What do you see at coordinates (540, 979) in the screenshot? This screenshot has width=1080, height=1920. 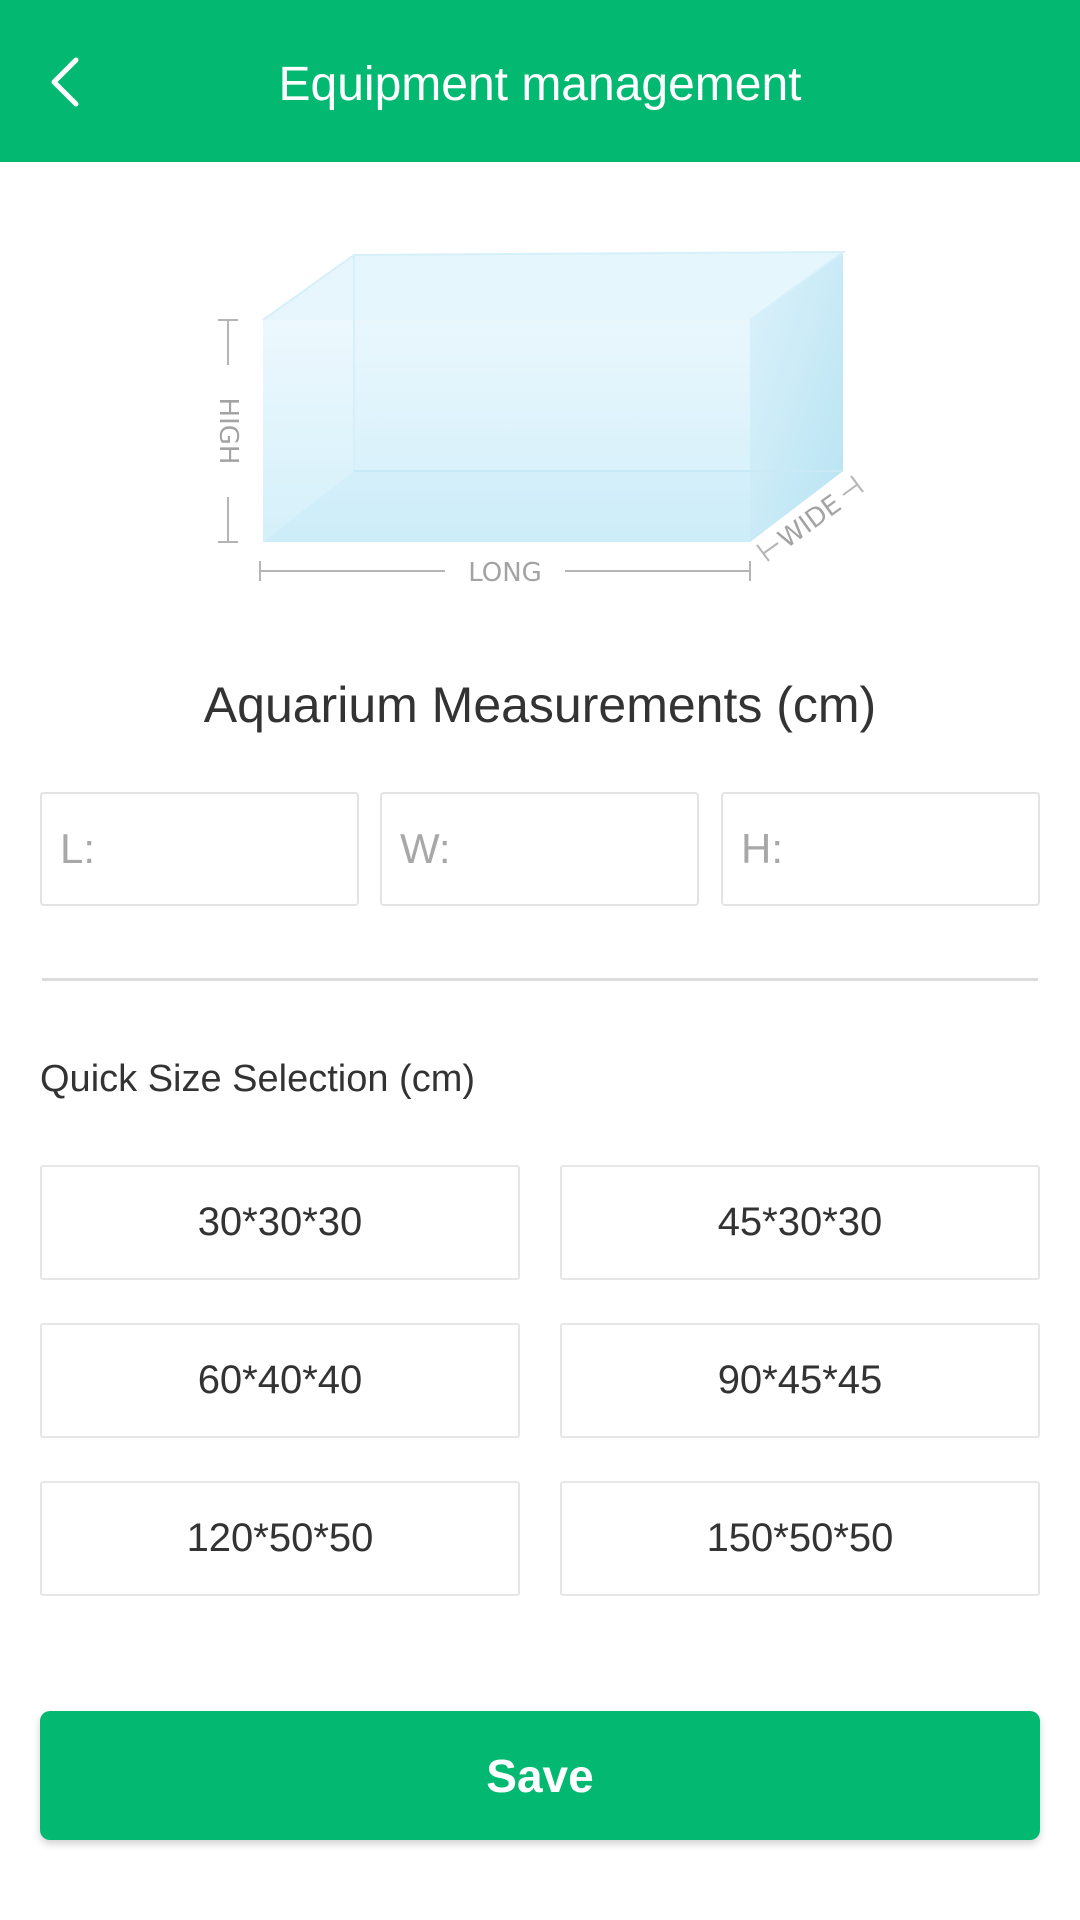 I see `divider` at bounding box center [540, 979].